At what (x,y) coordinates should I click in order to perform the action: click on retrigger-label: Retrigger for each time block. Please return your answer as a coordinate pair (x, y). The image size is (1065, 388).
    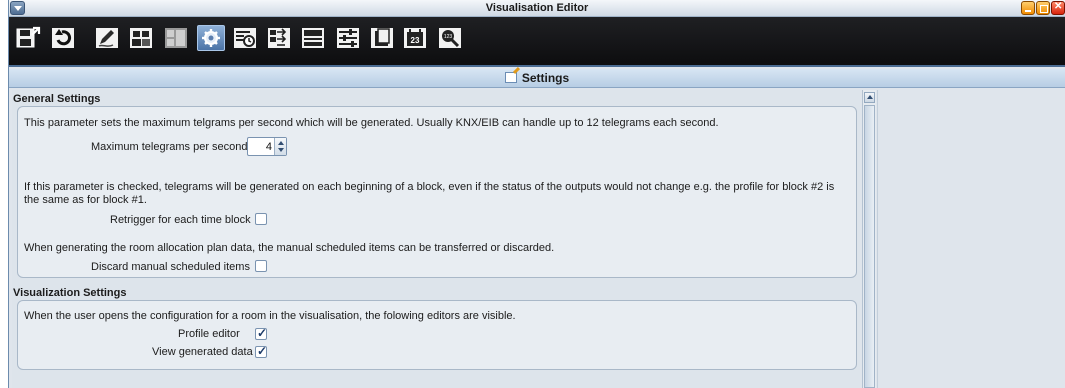
    Looking at the image, I should click on (180, 220).